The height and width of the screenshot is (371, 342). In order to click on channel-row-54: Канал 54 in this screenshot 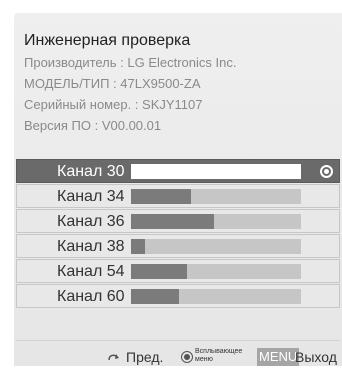, I will do `click(178, 271)`.